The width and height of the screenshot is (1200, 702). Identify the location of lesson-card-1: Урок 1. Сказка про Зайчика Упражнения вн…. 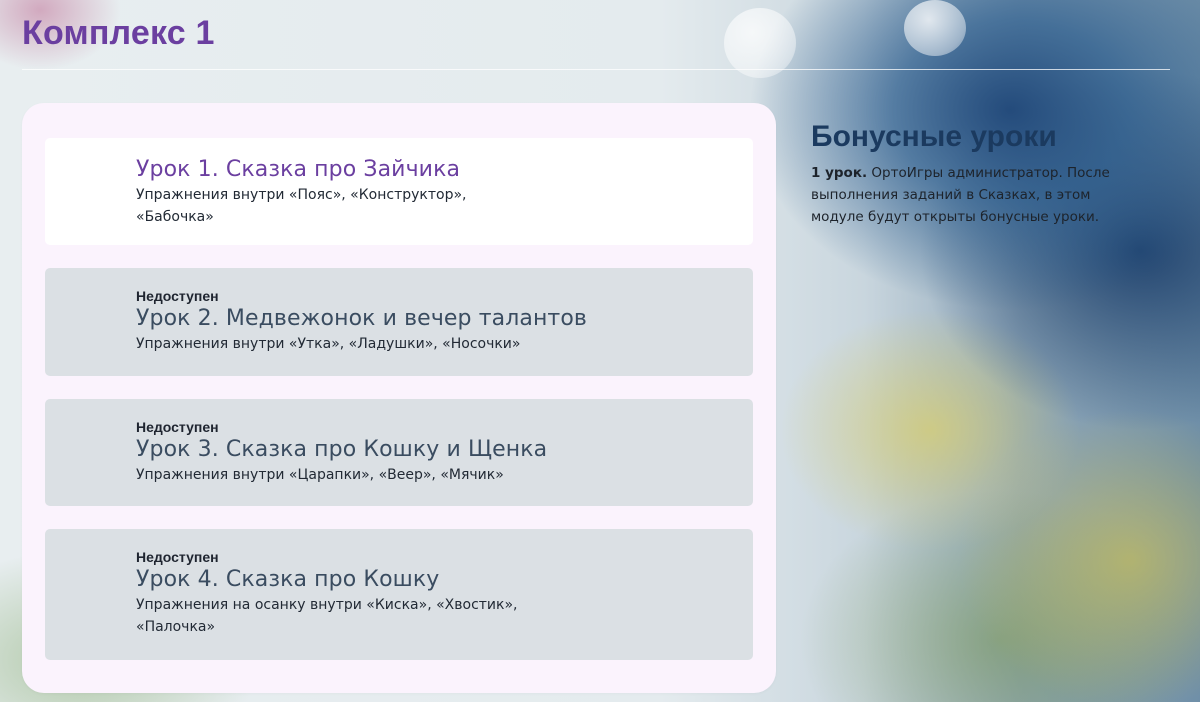
(399, 191).